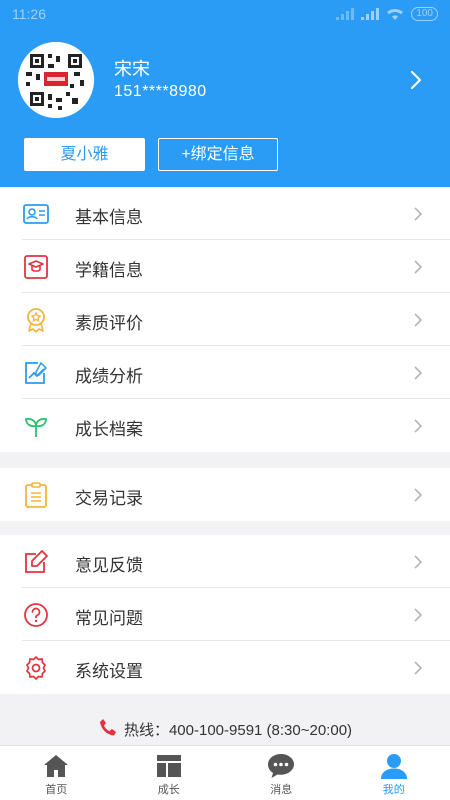 The width and height of the screenshot is (450, 800). I want to click on gear-icon, so click(36, 668).